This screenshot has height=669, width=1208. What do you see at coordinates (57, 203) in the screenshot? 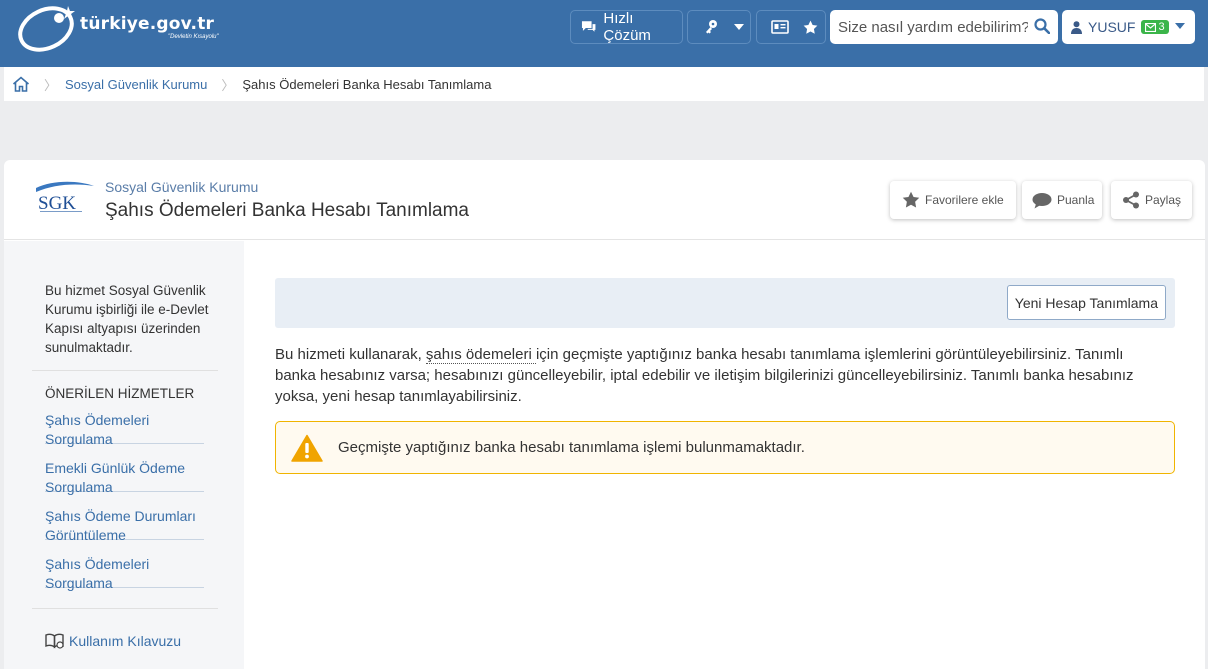
I see `sgk-logo-text: SGK` at bounding box center [57, 203].